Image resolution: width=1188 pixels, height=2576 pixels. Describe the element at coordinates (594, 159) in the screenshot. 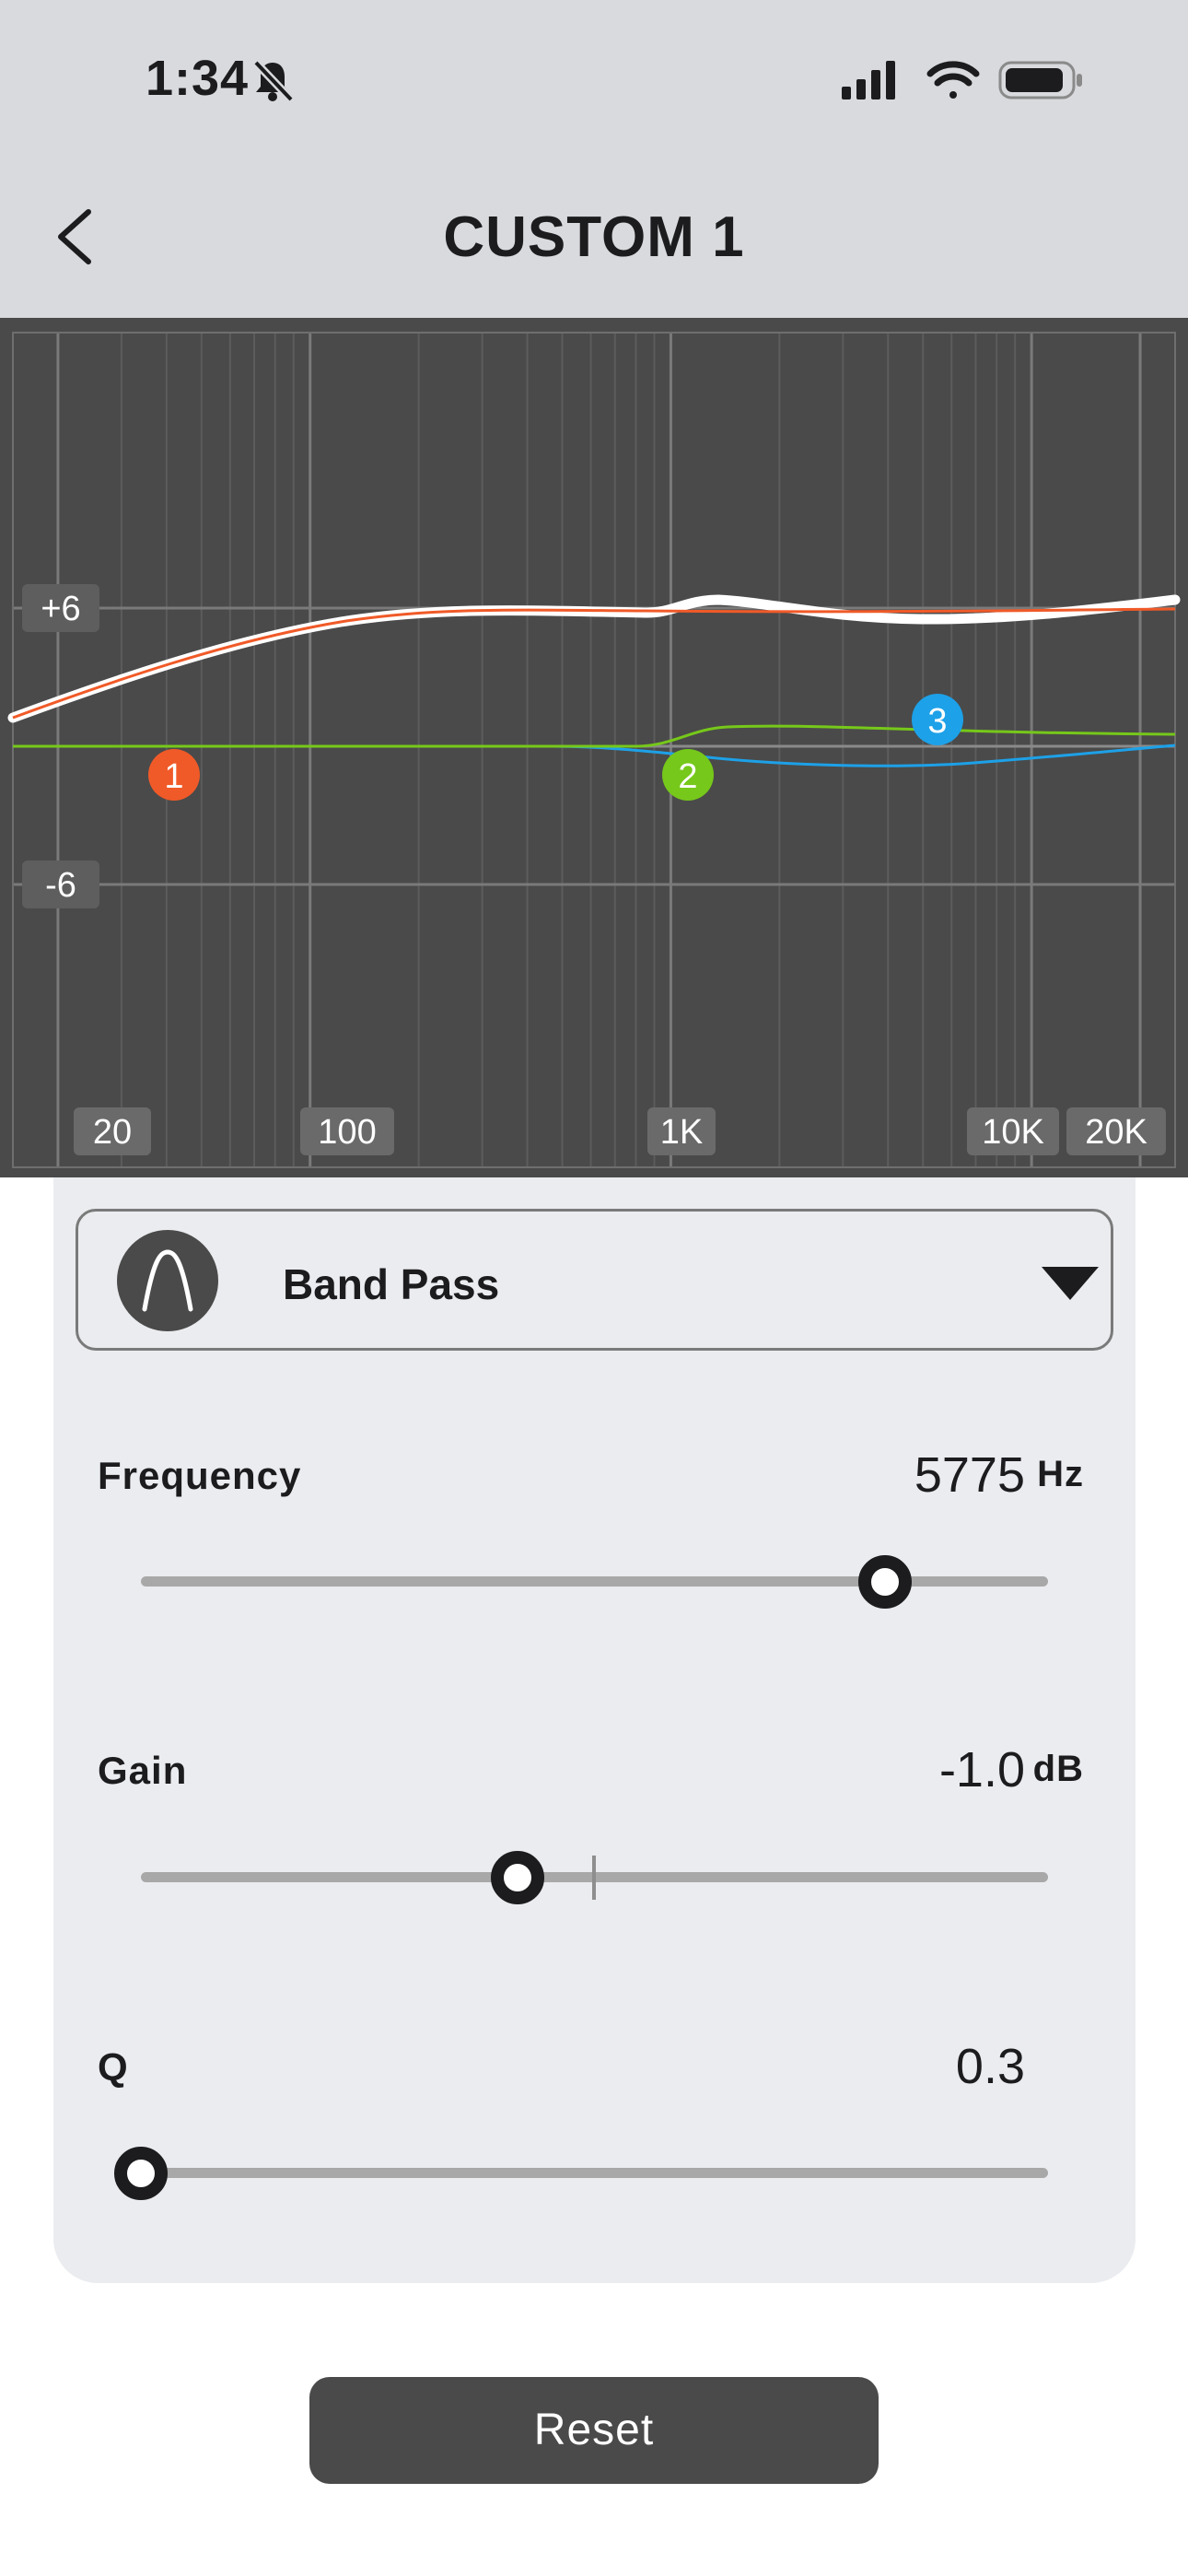

I see `top-bar: 1:34 CUSTOM 1` at that location.